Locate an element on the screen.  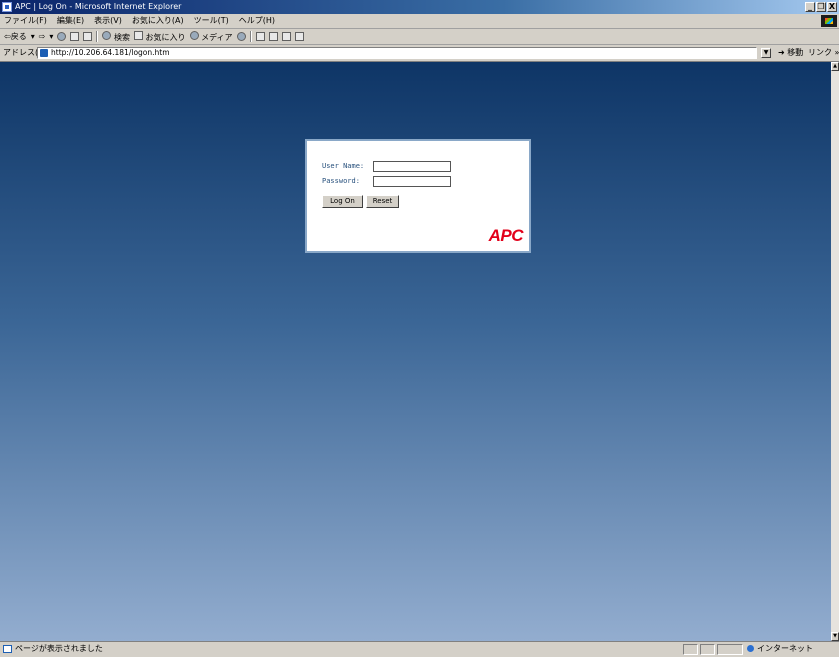
back-button: ⇦戻る is located at coordinates (15, 36).